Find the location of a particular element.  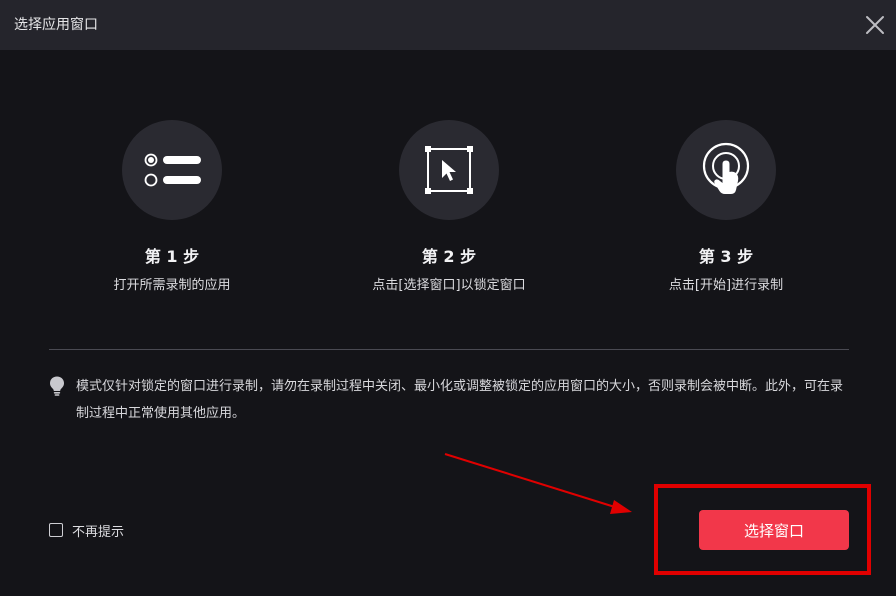

step-3-desc: 点击[开始]进行录制 is located at coordinates (726, 285).